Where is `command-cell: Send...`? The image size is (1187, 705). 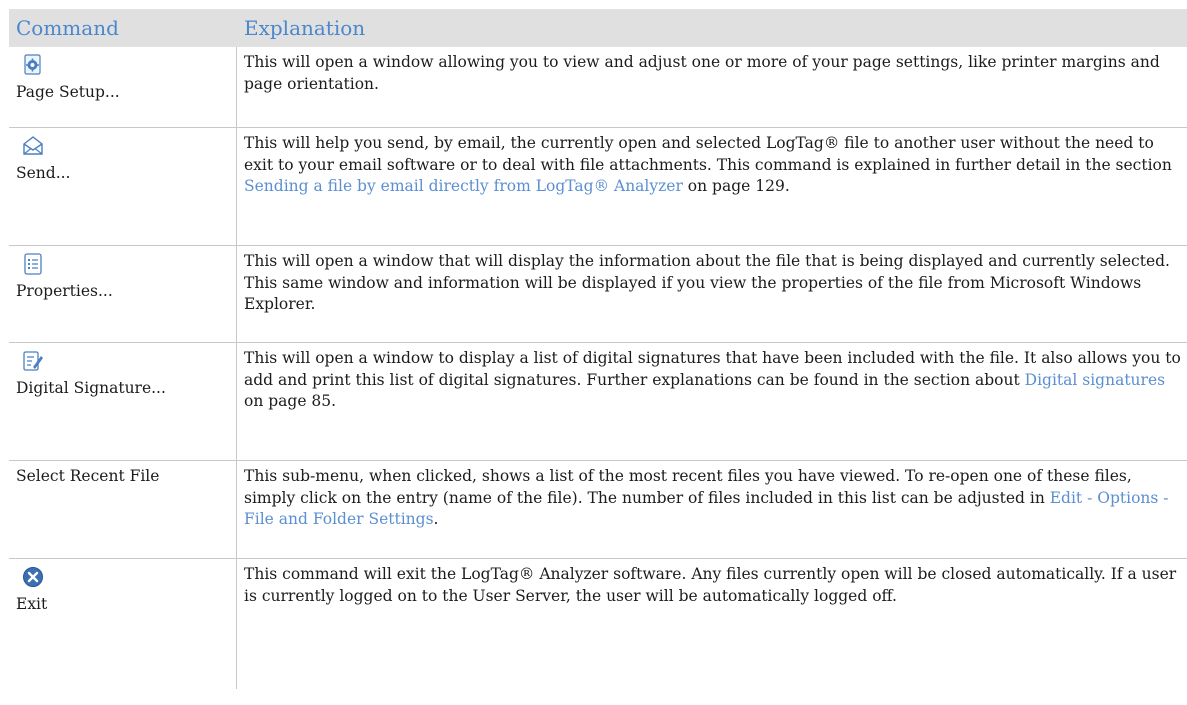 command-cell: Send... is located at coordinates (123, 186).